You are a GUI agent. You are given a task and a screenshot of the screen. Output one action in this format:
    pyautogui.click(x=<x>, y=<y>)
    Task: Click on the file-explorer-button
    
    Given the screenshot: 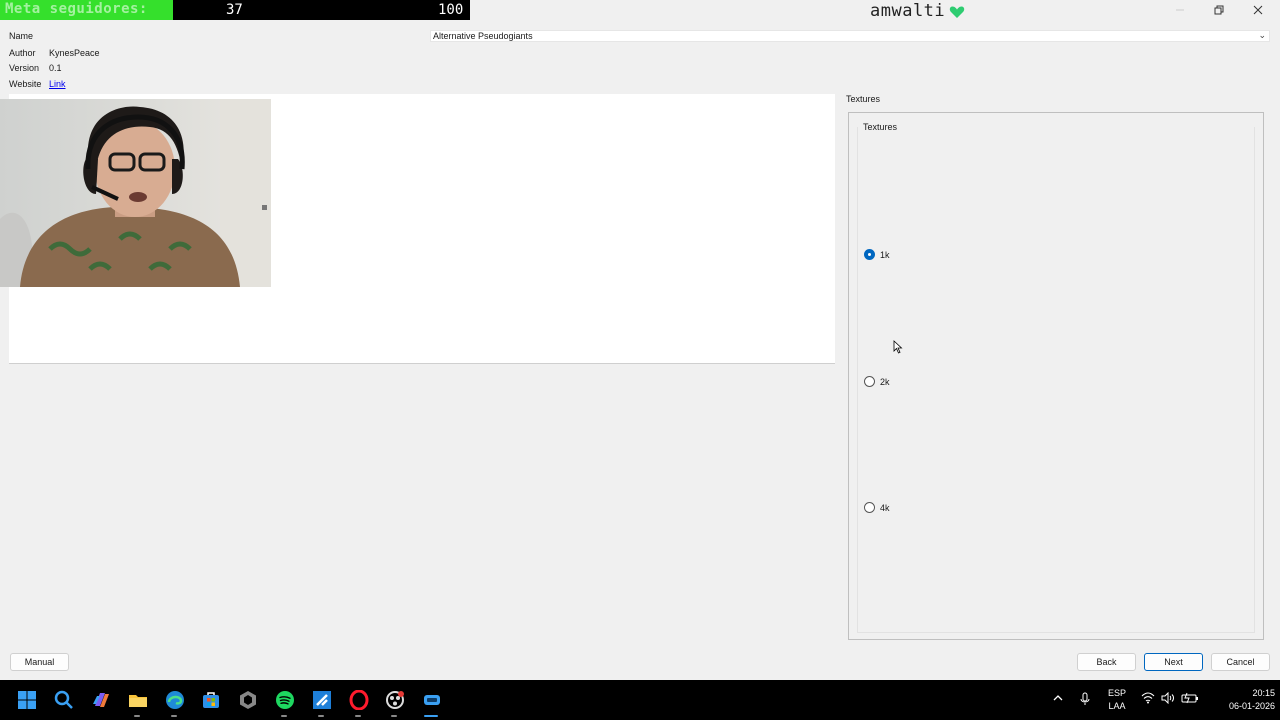 What is the action you would take?
    pyautogui.click(x=138, y=700)
    